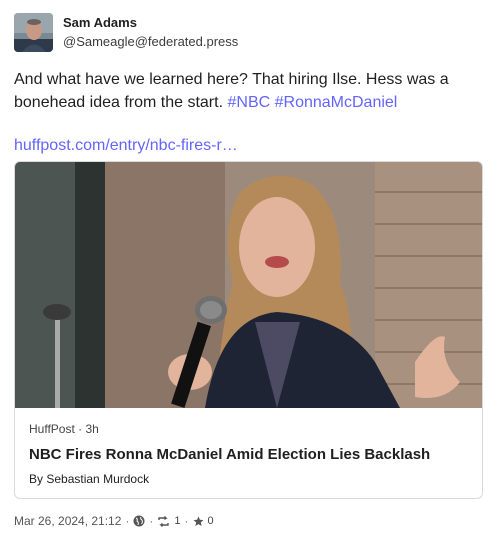 This screenshot has height=543, width=497. Describe the element at coordinates (92, 429) in the screenshot. I see `card-age: 3h` at that location.